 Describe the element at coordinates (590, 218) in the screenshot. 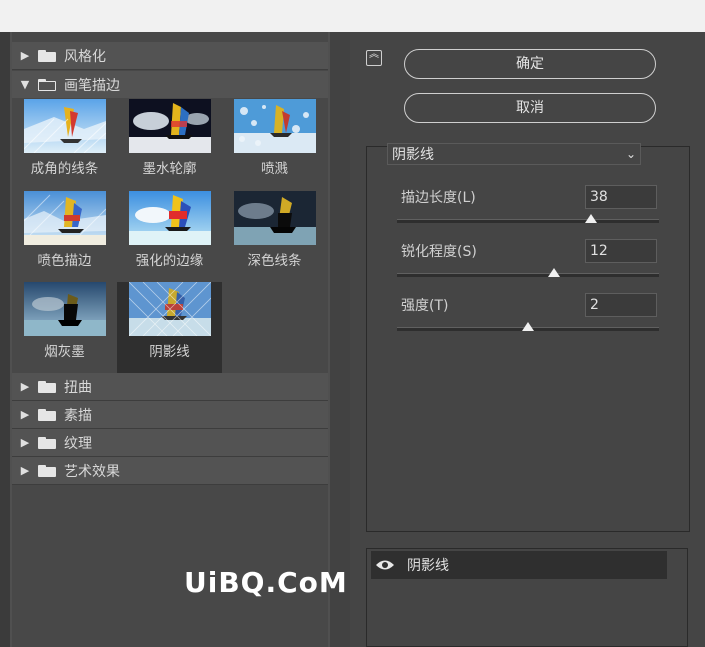

I see `stroke-length-slider-thumb` at that location.